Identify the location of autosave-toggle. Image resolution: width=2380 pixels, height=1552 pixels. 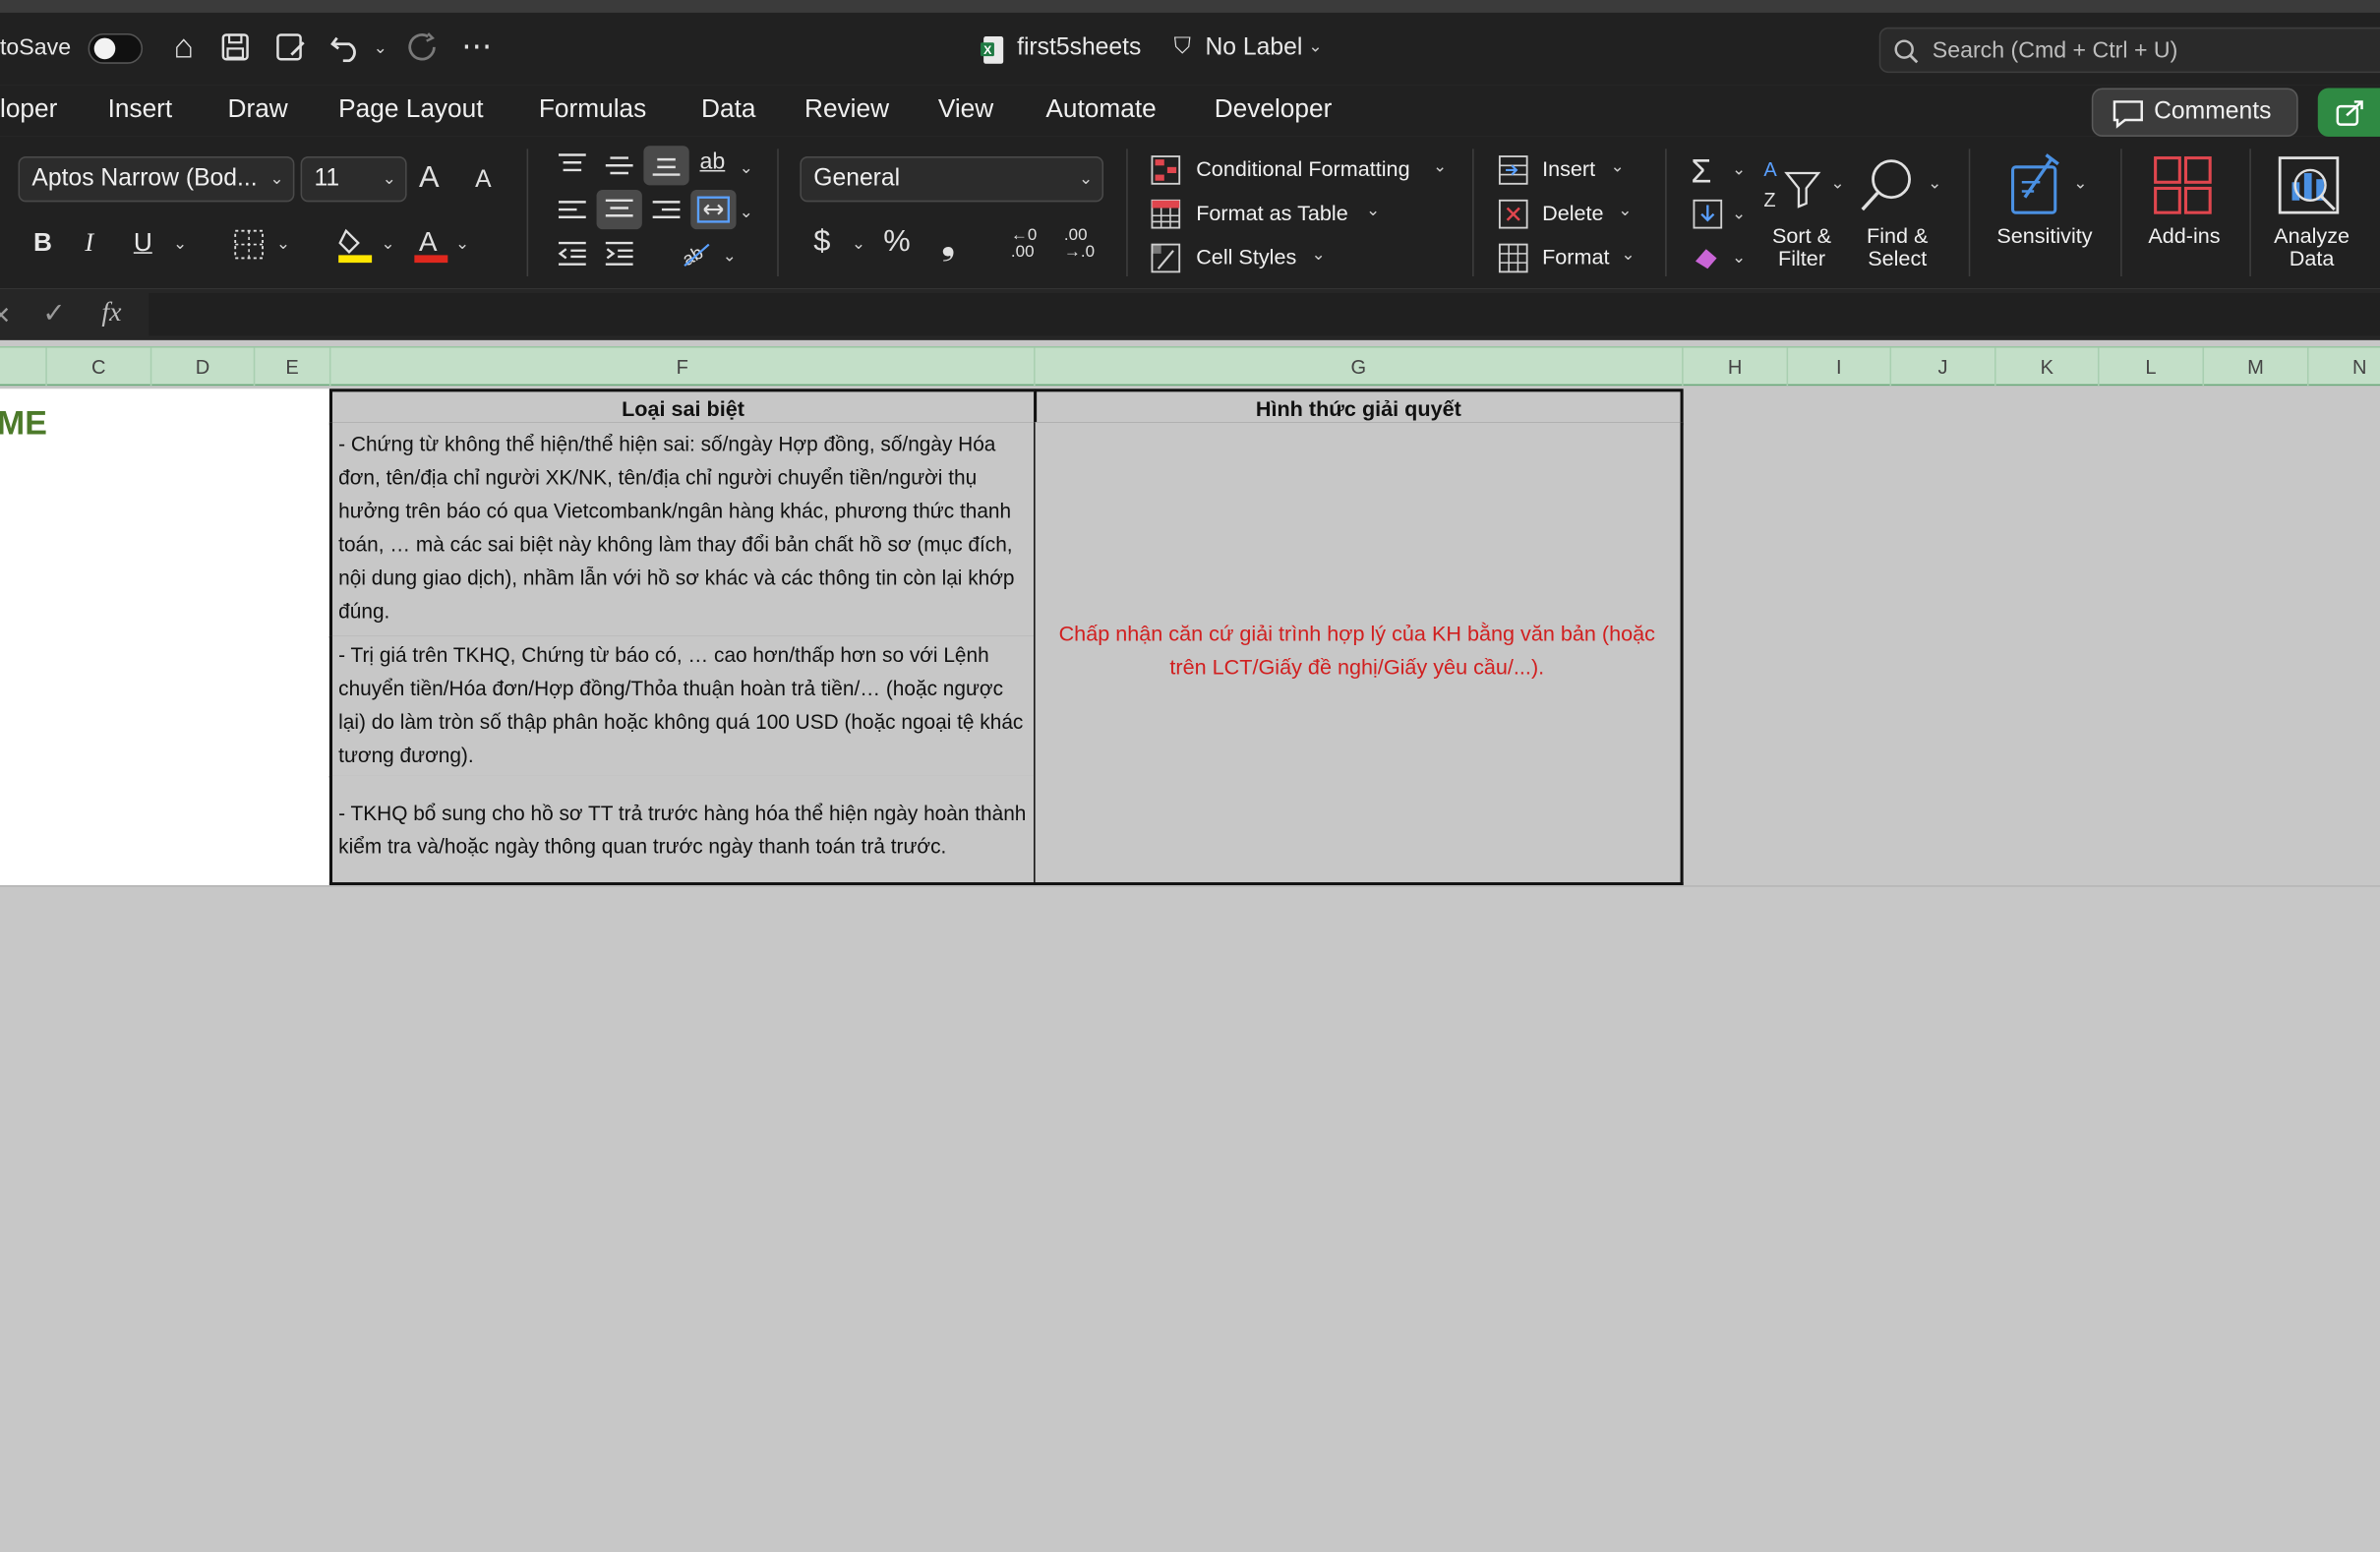
(116, 48).